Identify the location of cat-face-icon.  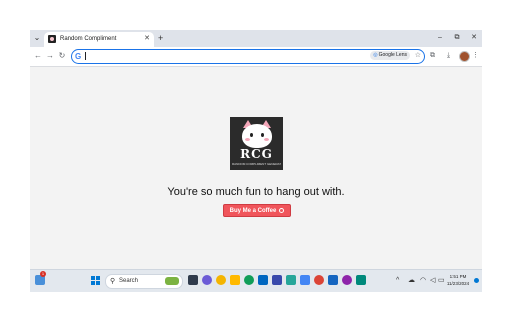
(257, 136).